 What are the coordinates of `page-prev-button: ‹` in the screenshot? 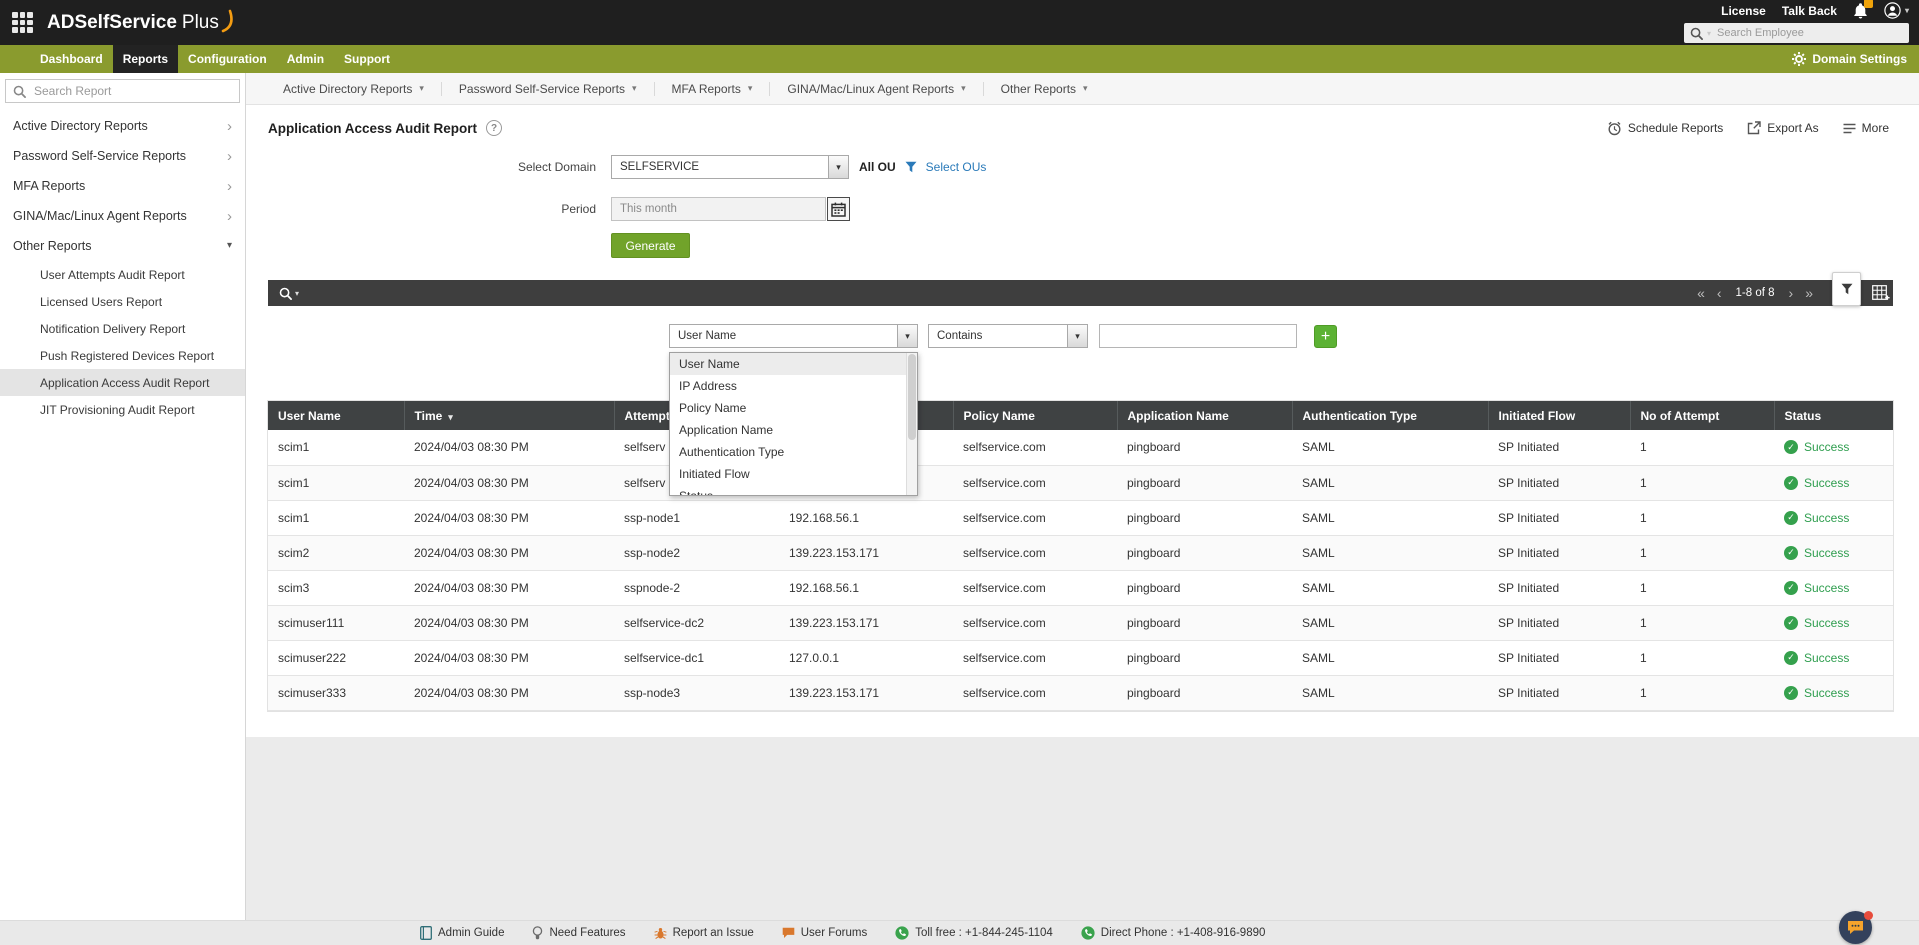 It's located at (1719, 293).